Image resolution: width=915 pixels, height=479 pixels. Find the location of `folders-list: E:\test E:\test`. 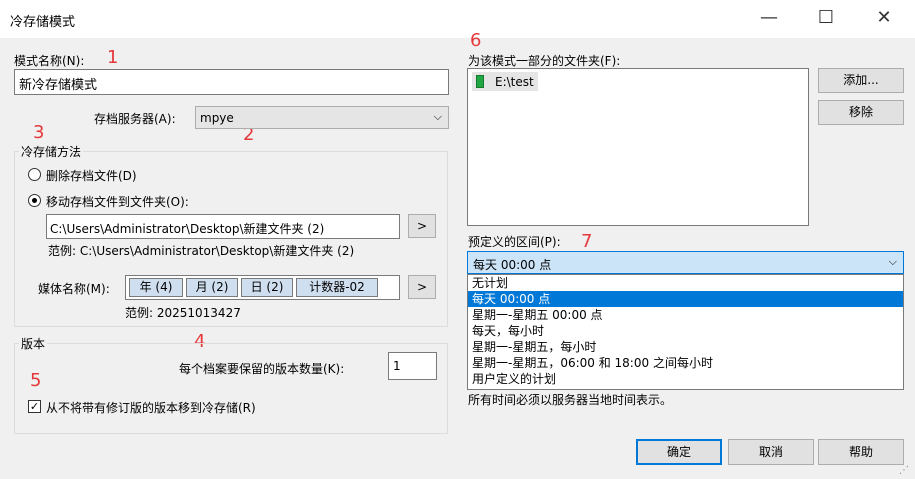

folders-list: E:\test E:\test is located at coordinates (638, 147).